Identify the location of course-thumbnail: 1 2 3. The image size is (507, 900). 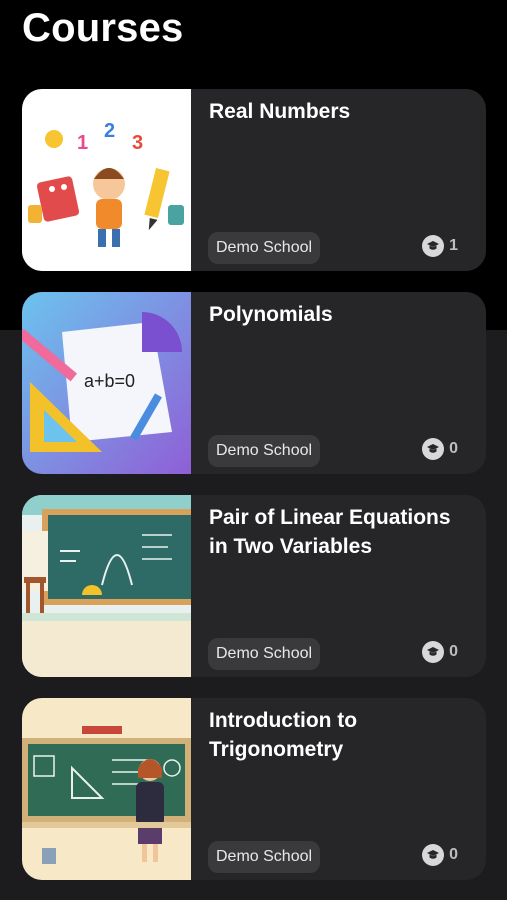
(106, 180).